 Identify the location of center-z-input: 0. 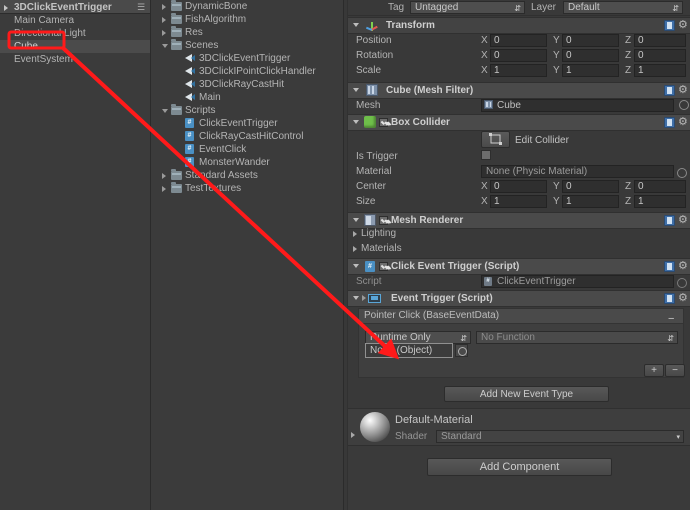
(660, 186).